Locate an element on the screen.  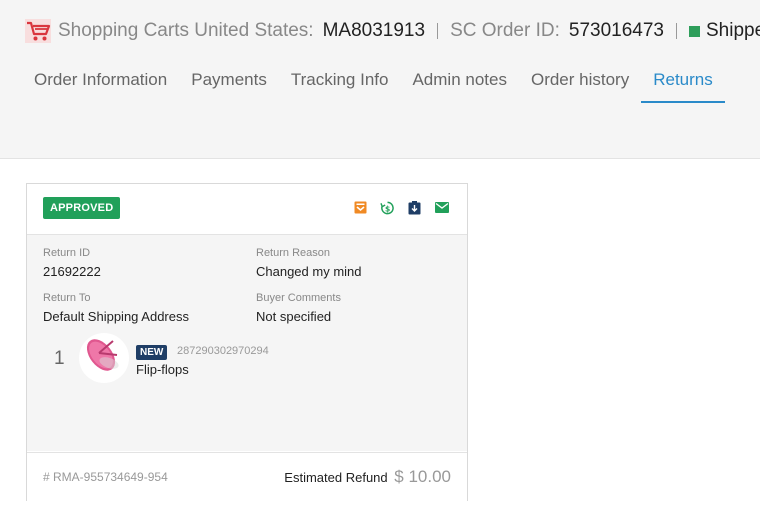
tab-payments: Payments is located at coordinates (229, 84).